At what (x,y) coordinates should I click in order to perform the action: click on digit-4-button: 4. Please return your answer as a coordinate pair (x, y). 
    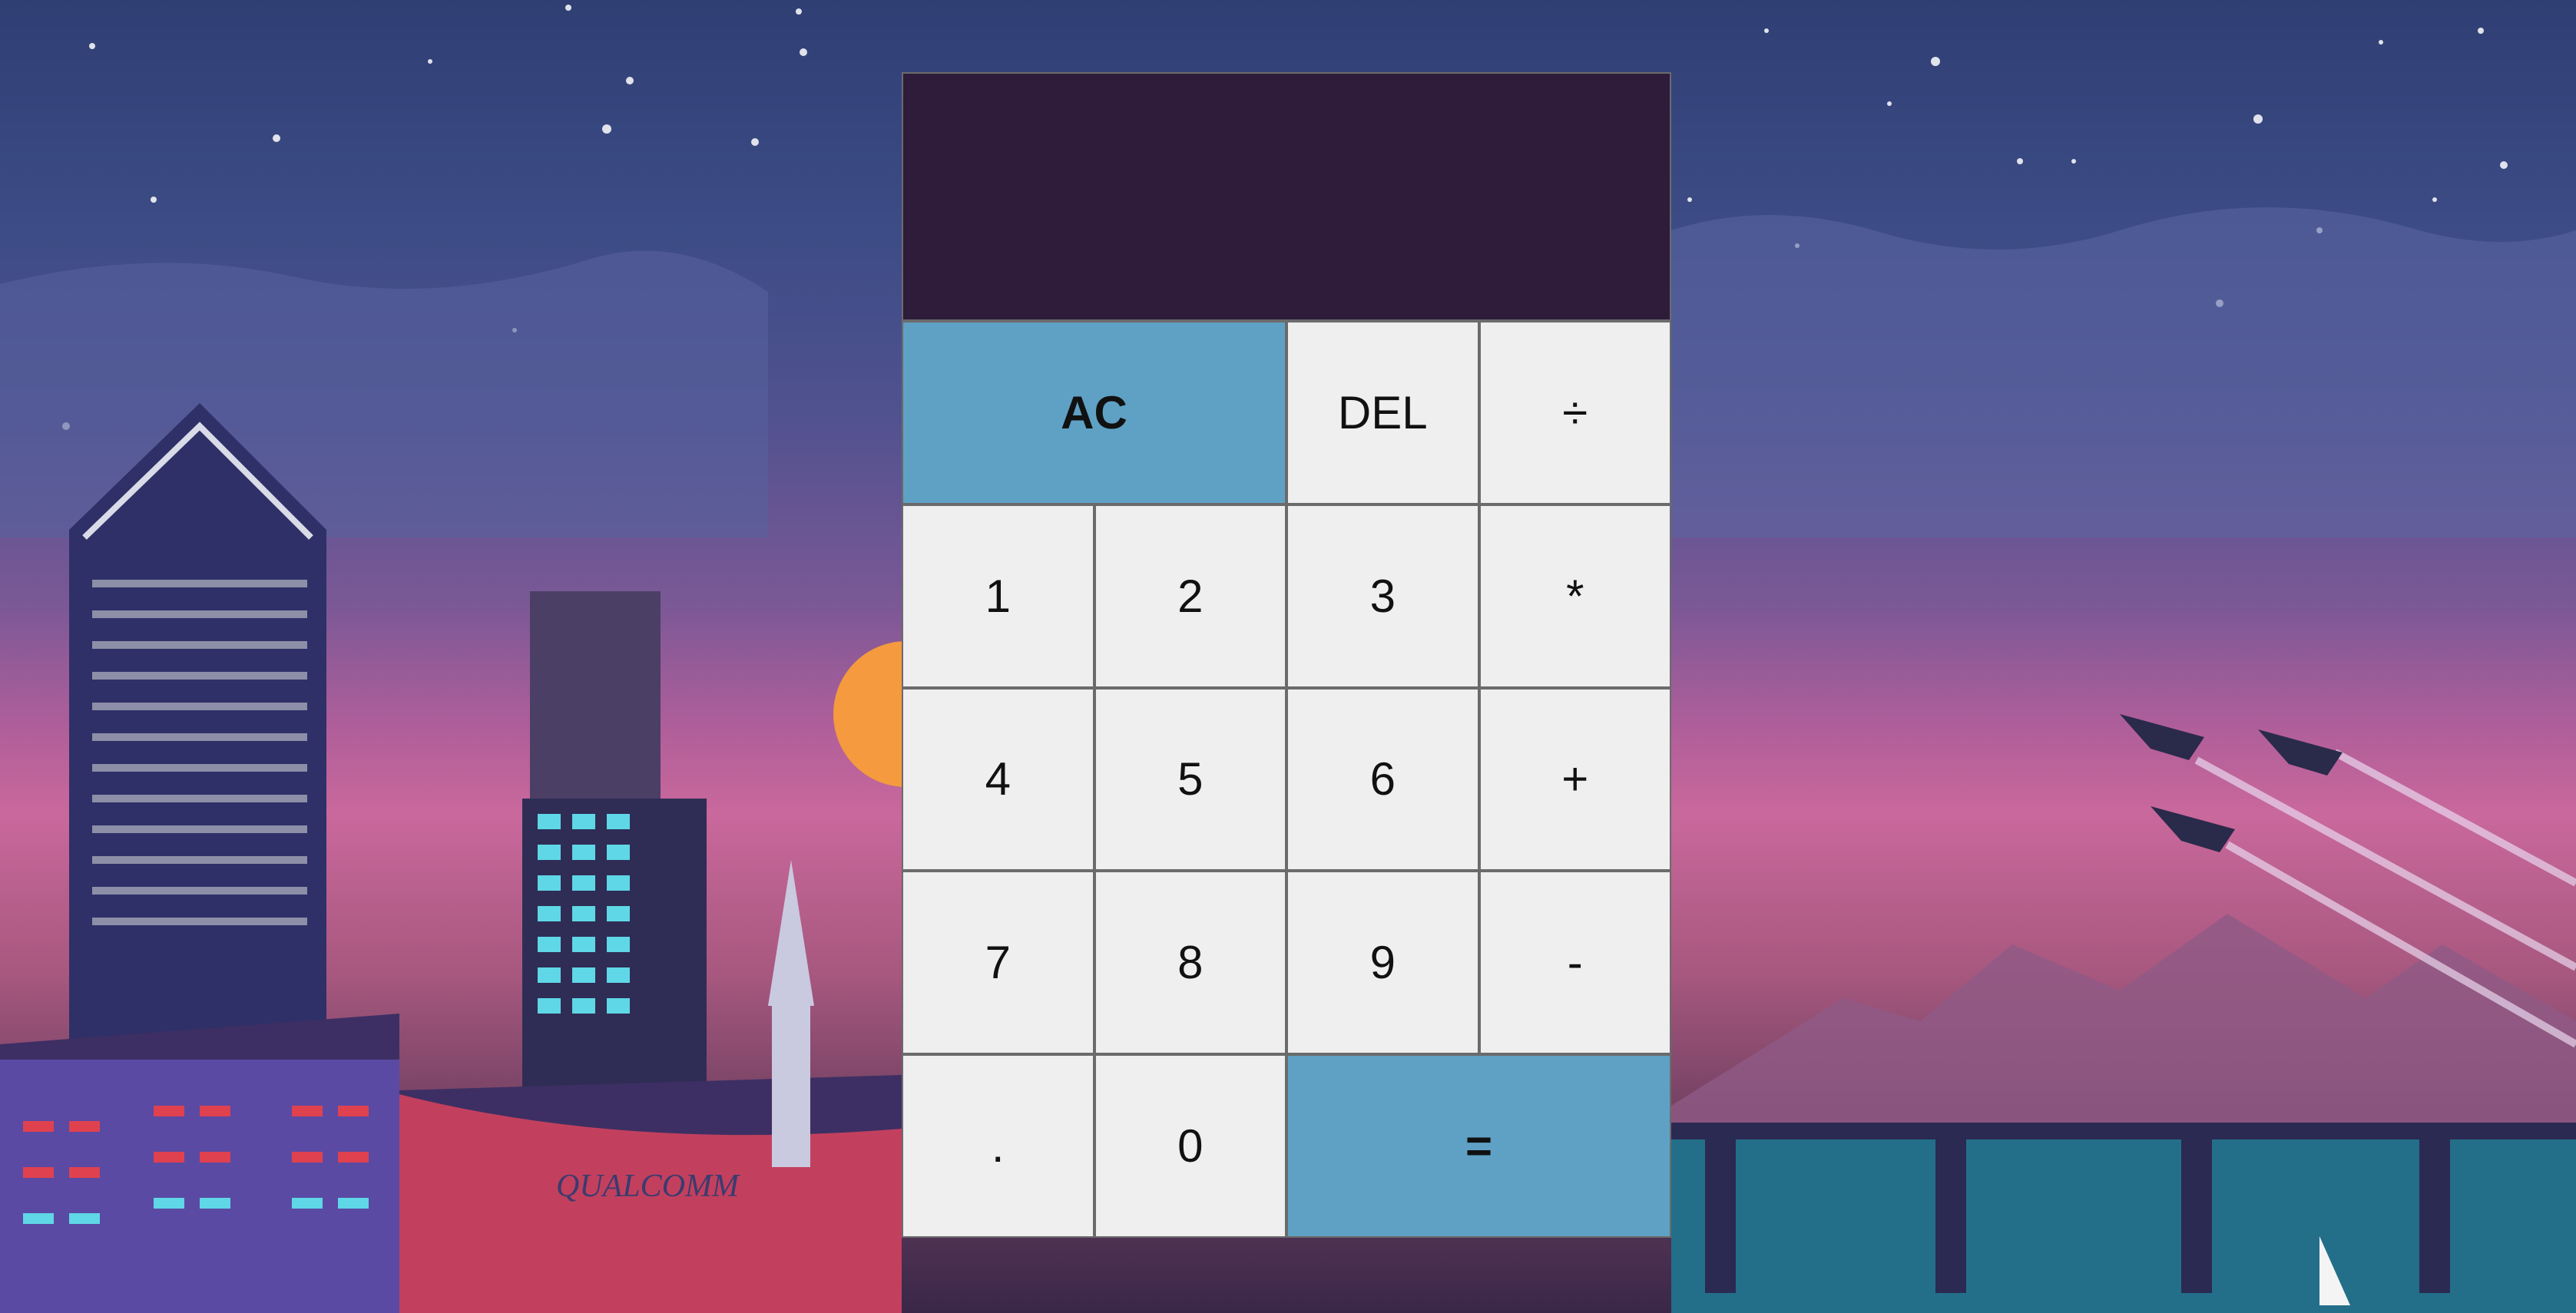
    Looking at the image, I should click on (998, 779).